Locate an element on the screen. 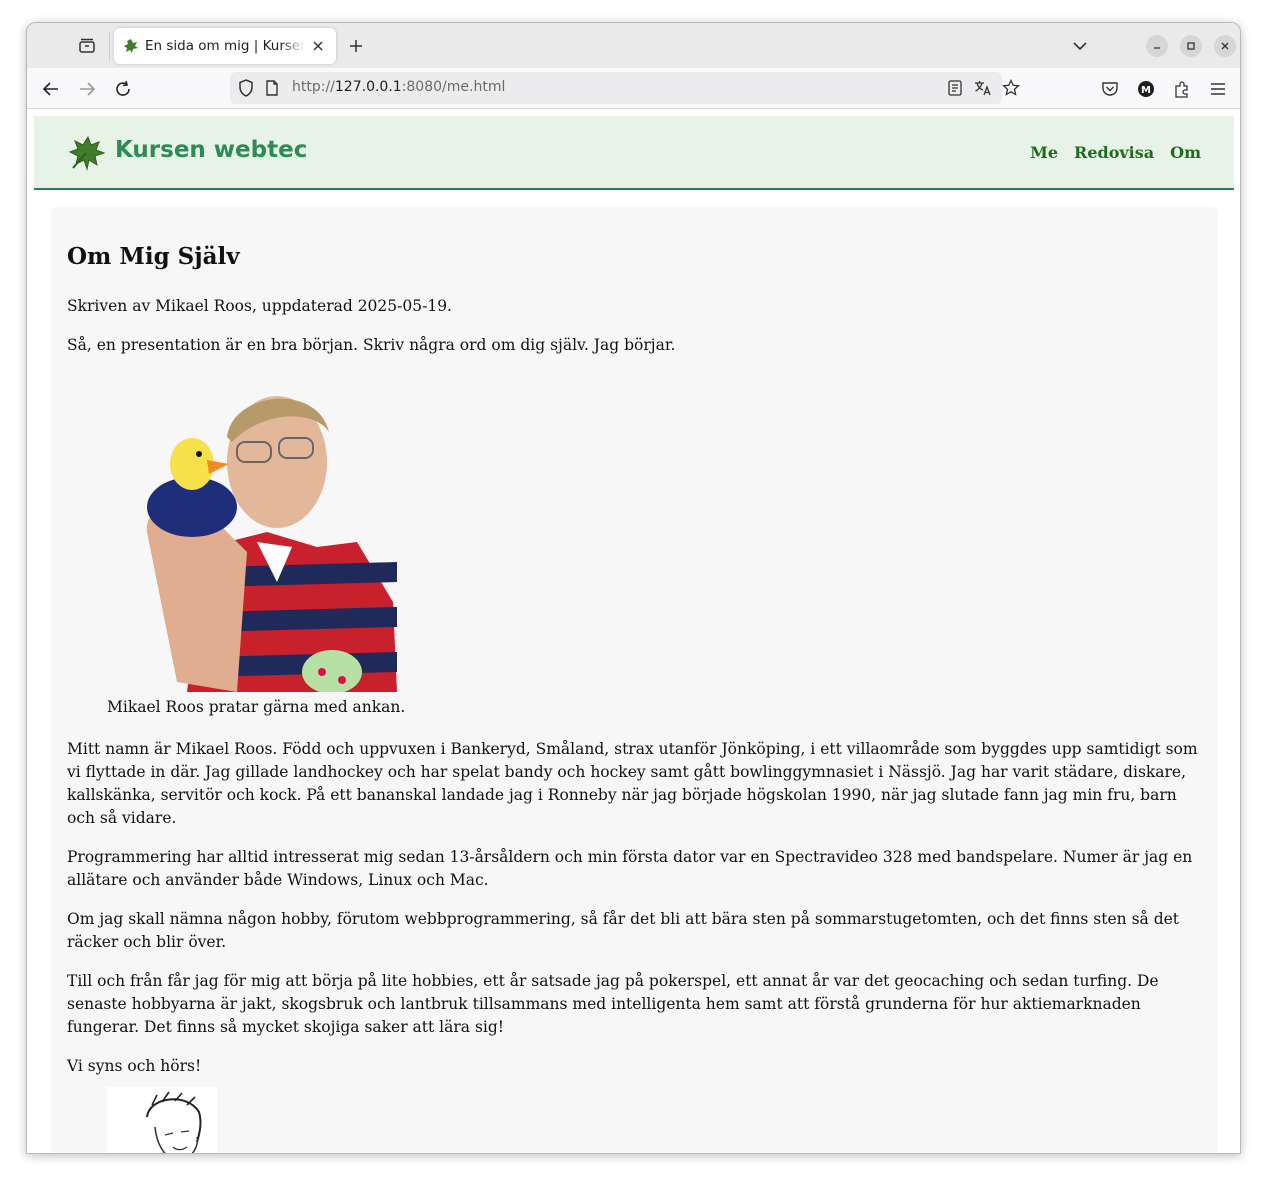 Image resolution: width=1267 pixels, height=1183 pixels. page-title: Om Mig Själv is located at coordinates (153, 256).